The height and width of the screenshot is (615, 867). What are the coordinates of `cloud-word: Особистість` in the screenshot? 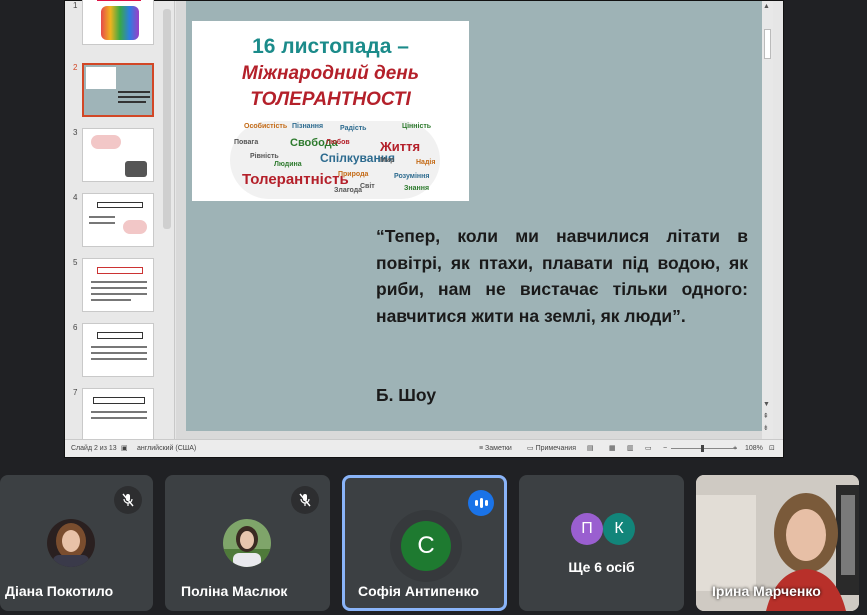 It's located at (266, 126).